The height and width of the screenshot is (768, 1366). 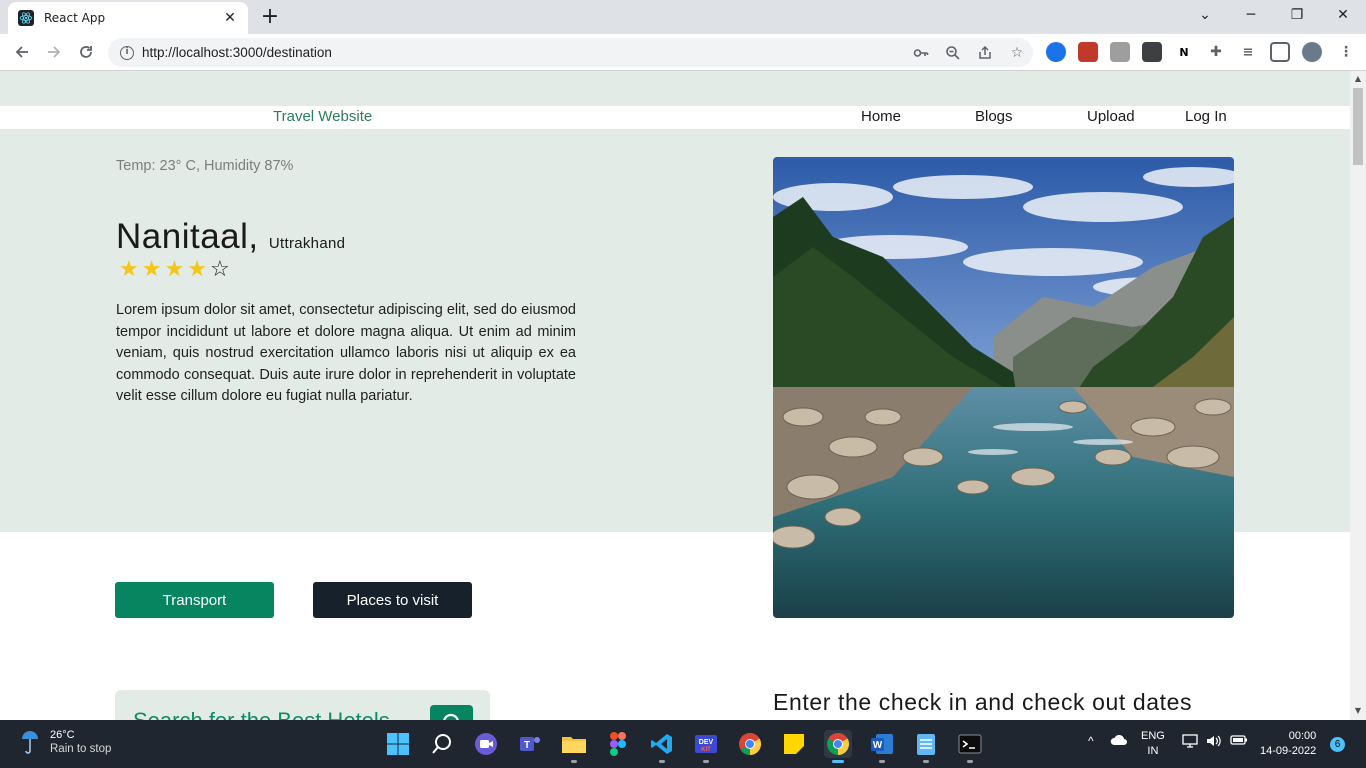 I want to click on svg-text: KIT, so click(x=706, y=750).